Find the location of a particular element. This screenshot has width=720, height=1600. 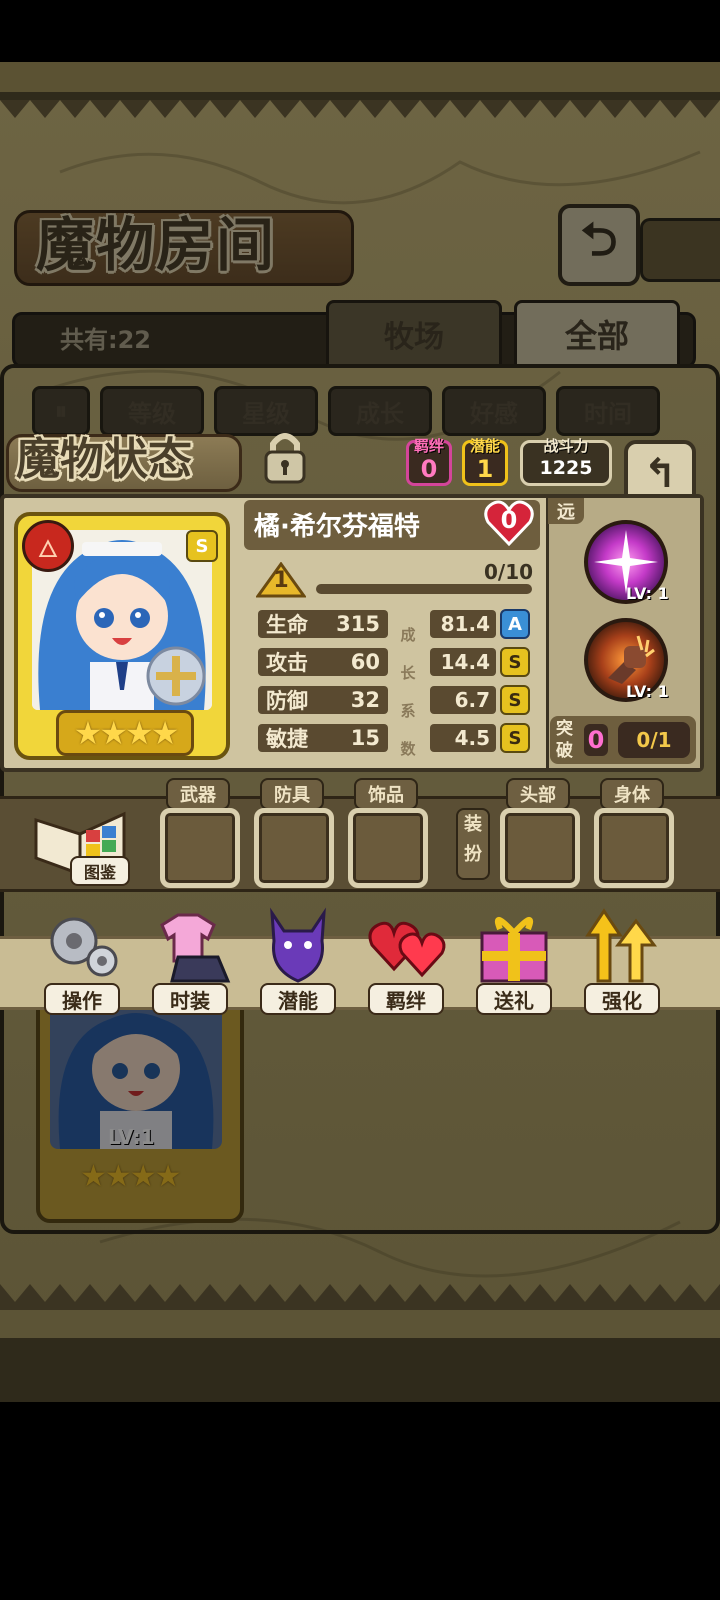

slot-weapon is located at coordinates (200, 848).